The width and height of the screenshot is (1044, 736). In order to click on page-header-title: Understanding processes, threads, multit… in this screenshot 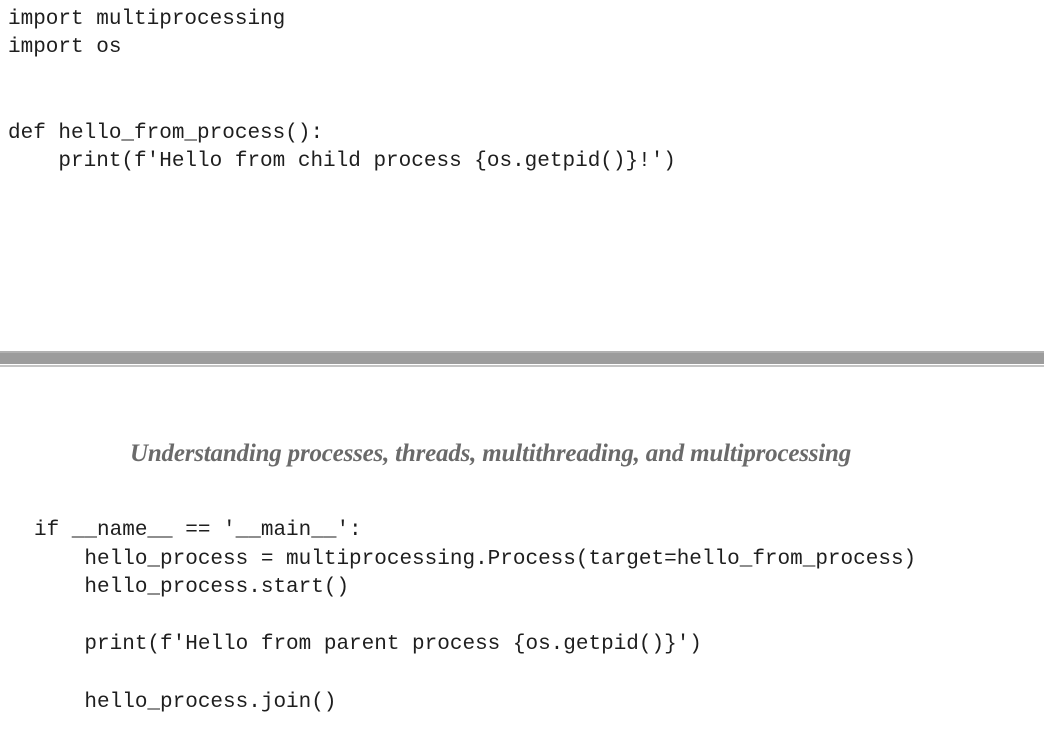, I will do `click(491, 453)`.